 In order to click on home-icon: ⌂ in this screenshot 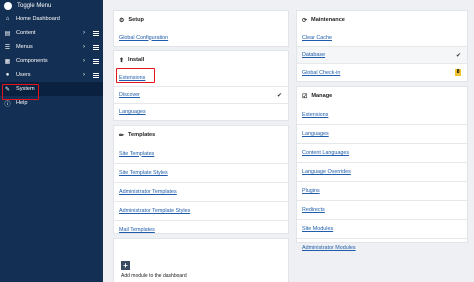, I will do `click(7, 19)`.